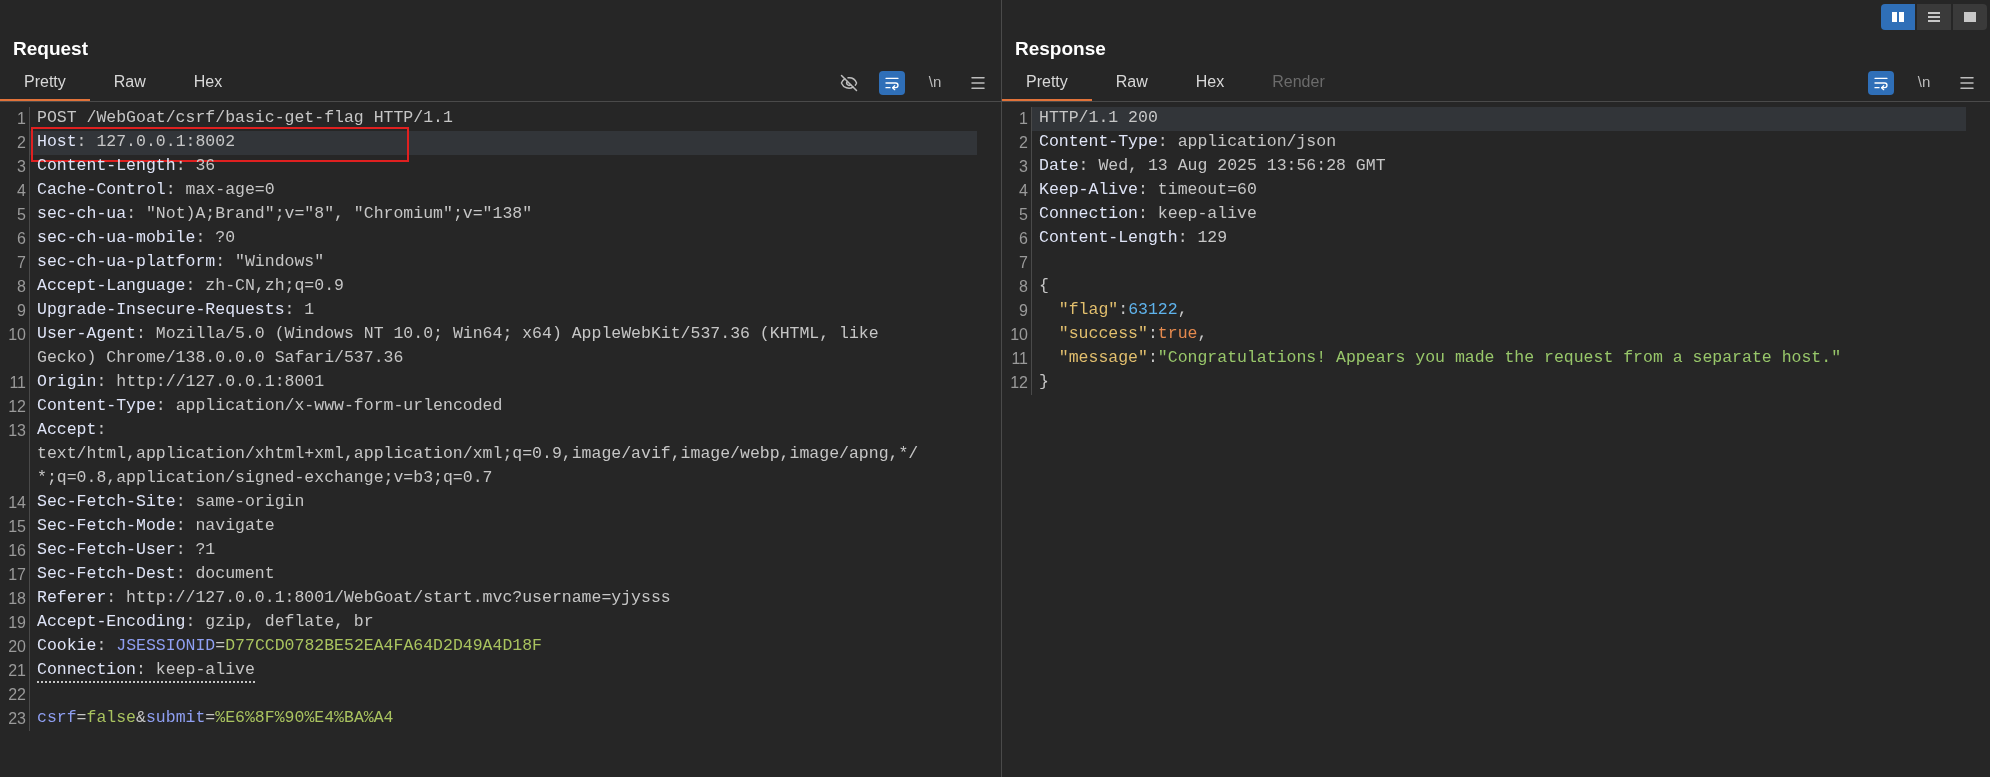 This screenshot has height=777, width=1990. Describe the element at coordinates (17, 623) in the screenshot. I see `line-number: 19` at that location.